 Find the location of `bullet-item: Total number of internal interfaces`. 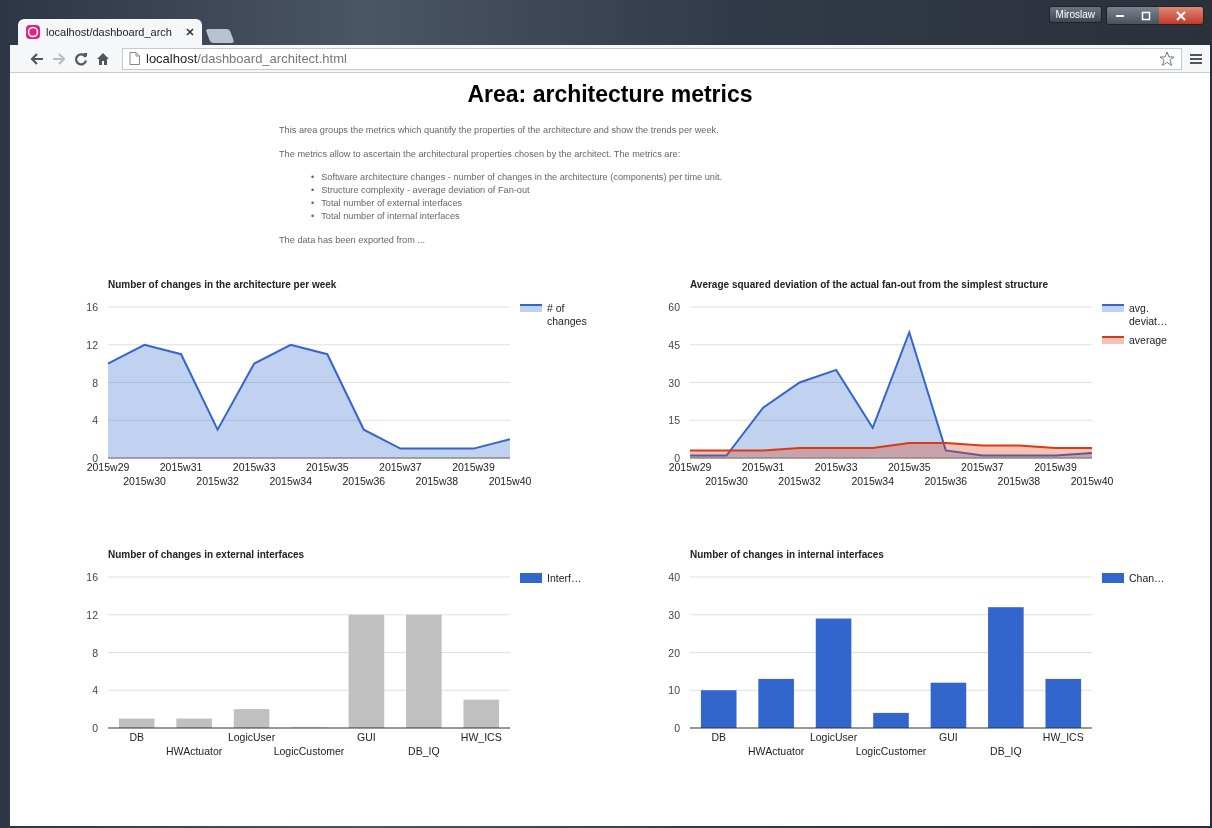

bullet-item: Total number of internal interfaces is located at coordinates (390, 216).